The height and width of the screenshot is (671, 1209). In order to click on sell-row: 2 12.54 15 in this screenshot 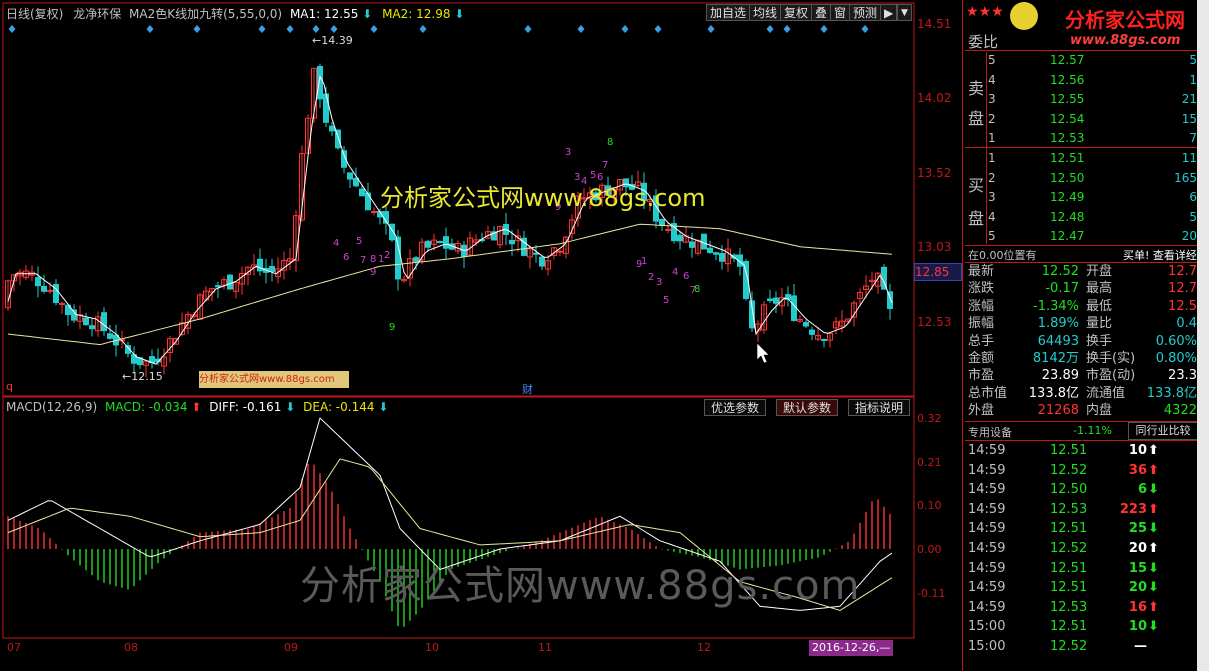, I will do `click(1082, 119)`.